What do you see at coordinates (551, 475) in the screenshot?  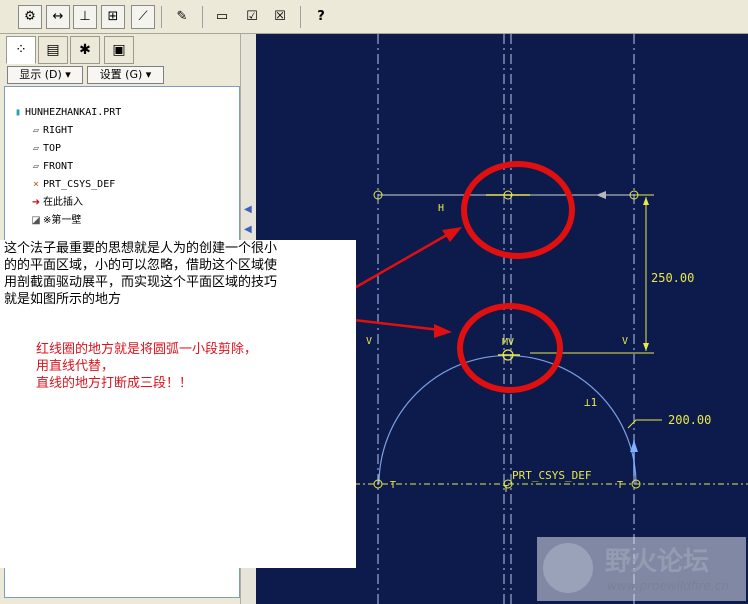 I see `csys-label: PRT_CSYS_DEF` at bounding box center [551, 475].